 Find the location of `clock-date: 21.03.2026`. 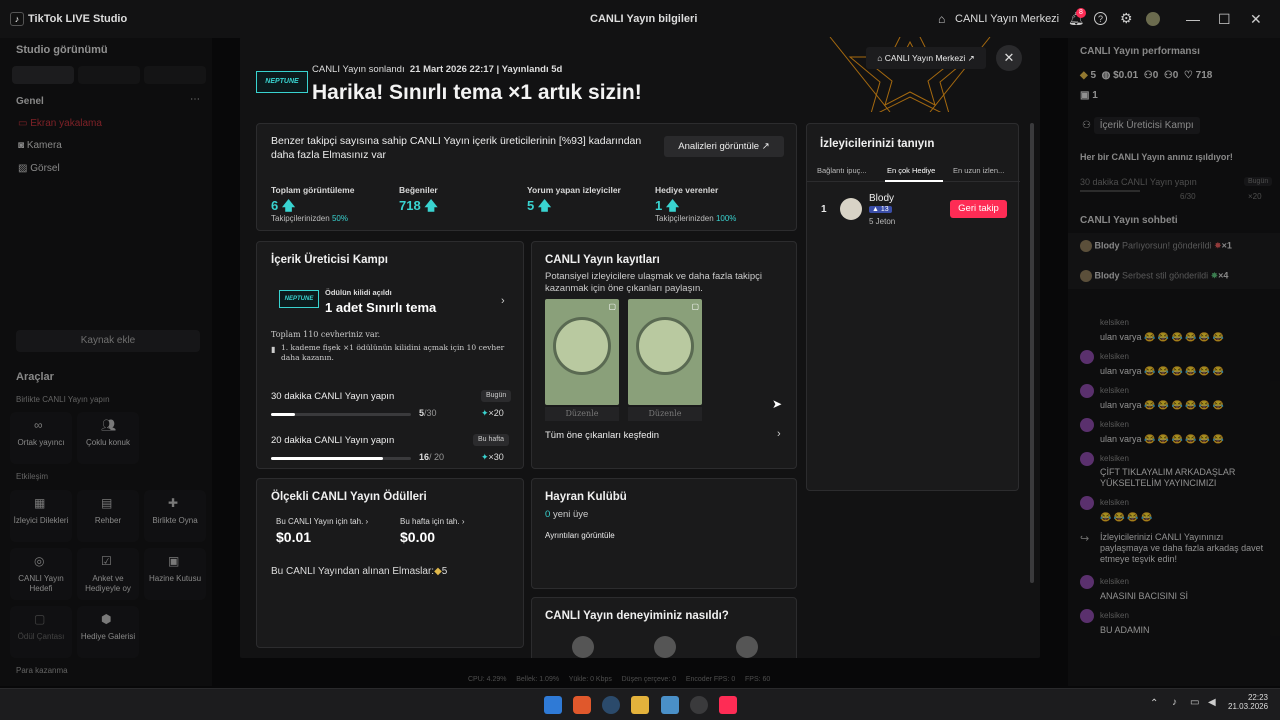

clock-date: 21.03.2026 is located at coordinates (1248, 706).